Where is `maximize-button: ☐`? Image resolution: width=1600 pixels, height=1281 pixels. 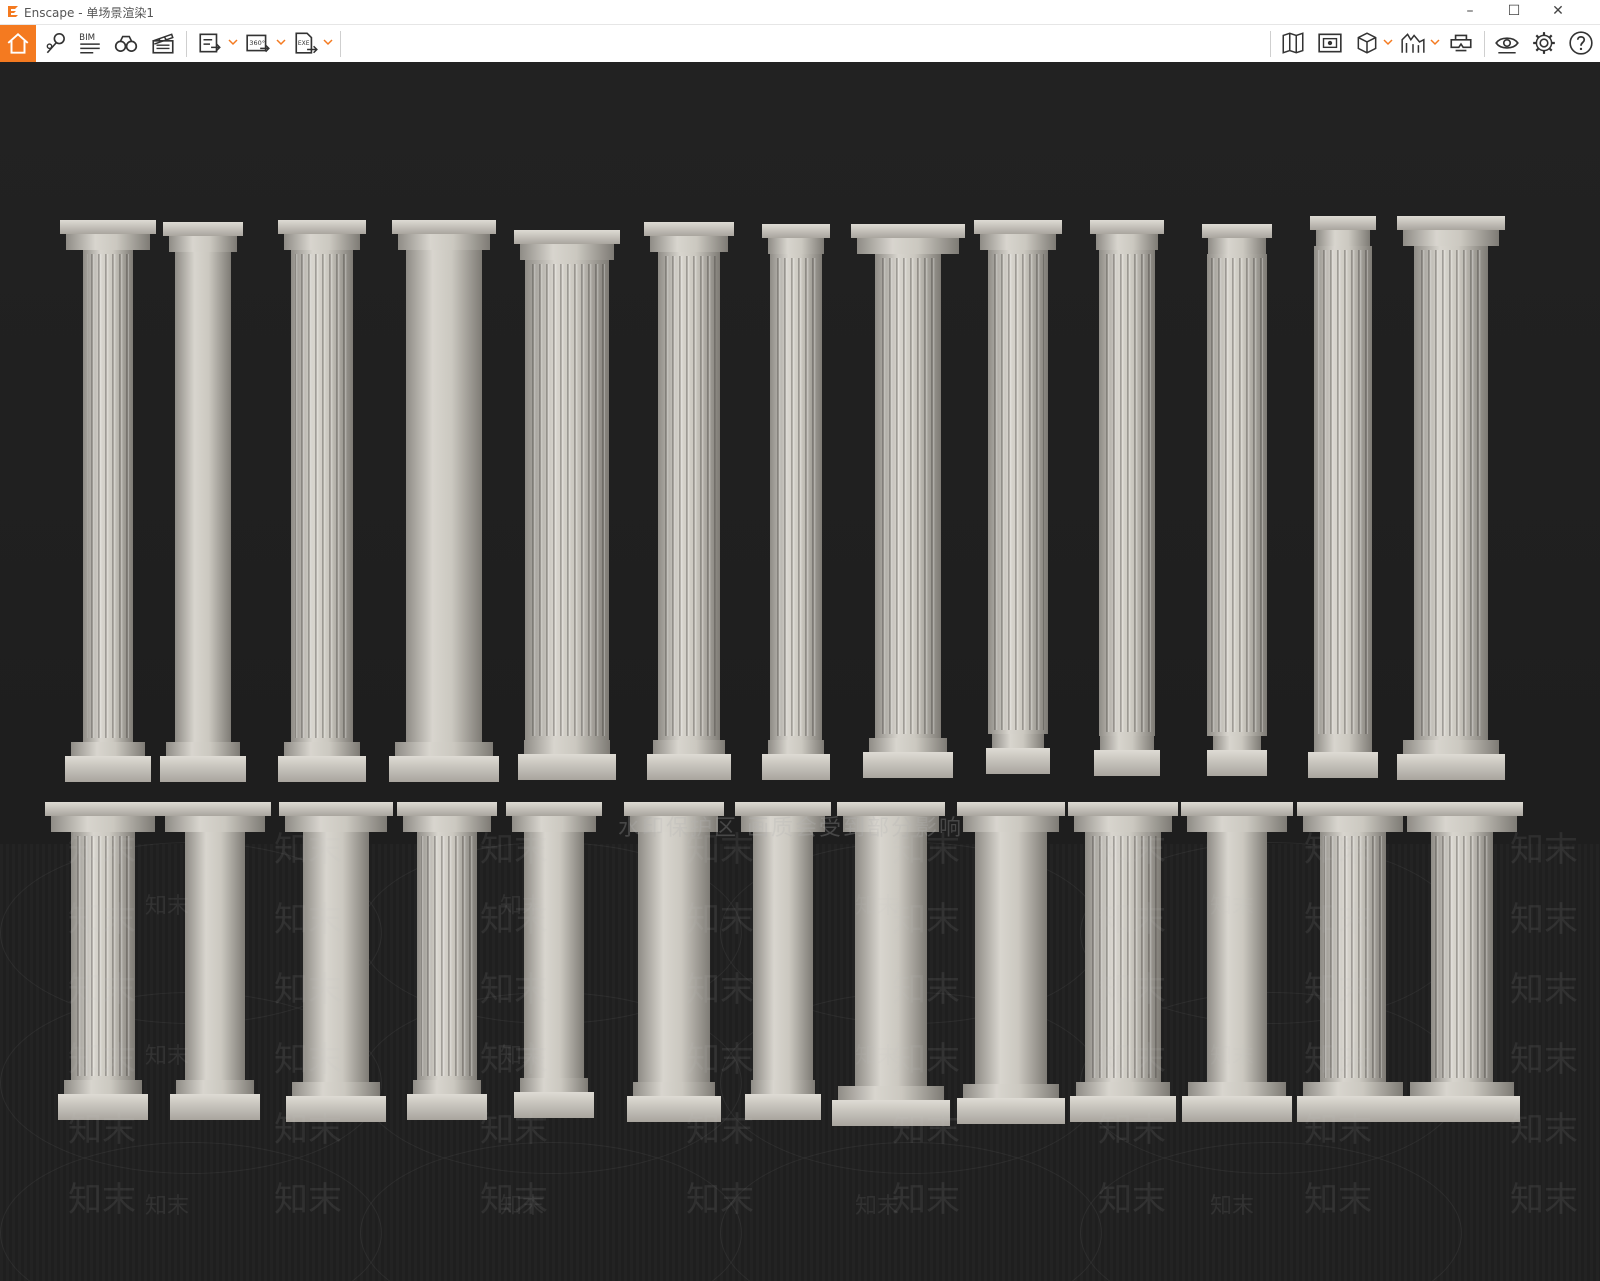 maximize-button: ☐ is located at coordinates (1514, 12).